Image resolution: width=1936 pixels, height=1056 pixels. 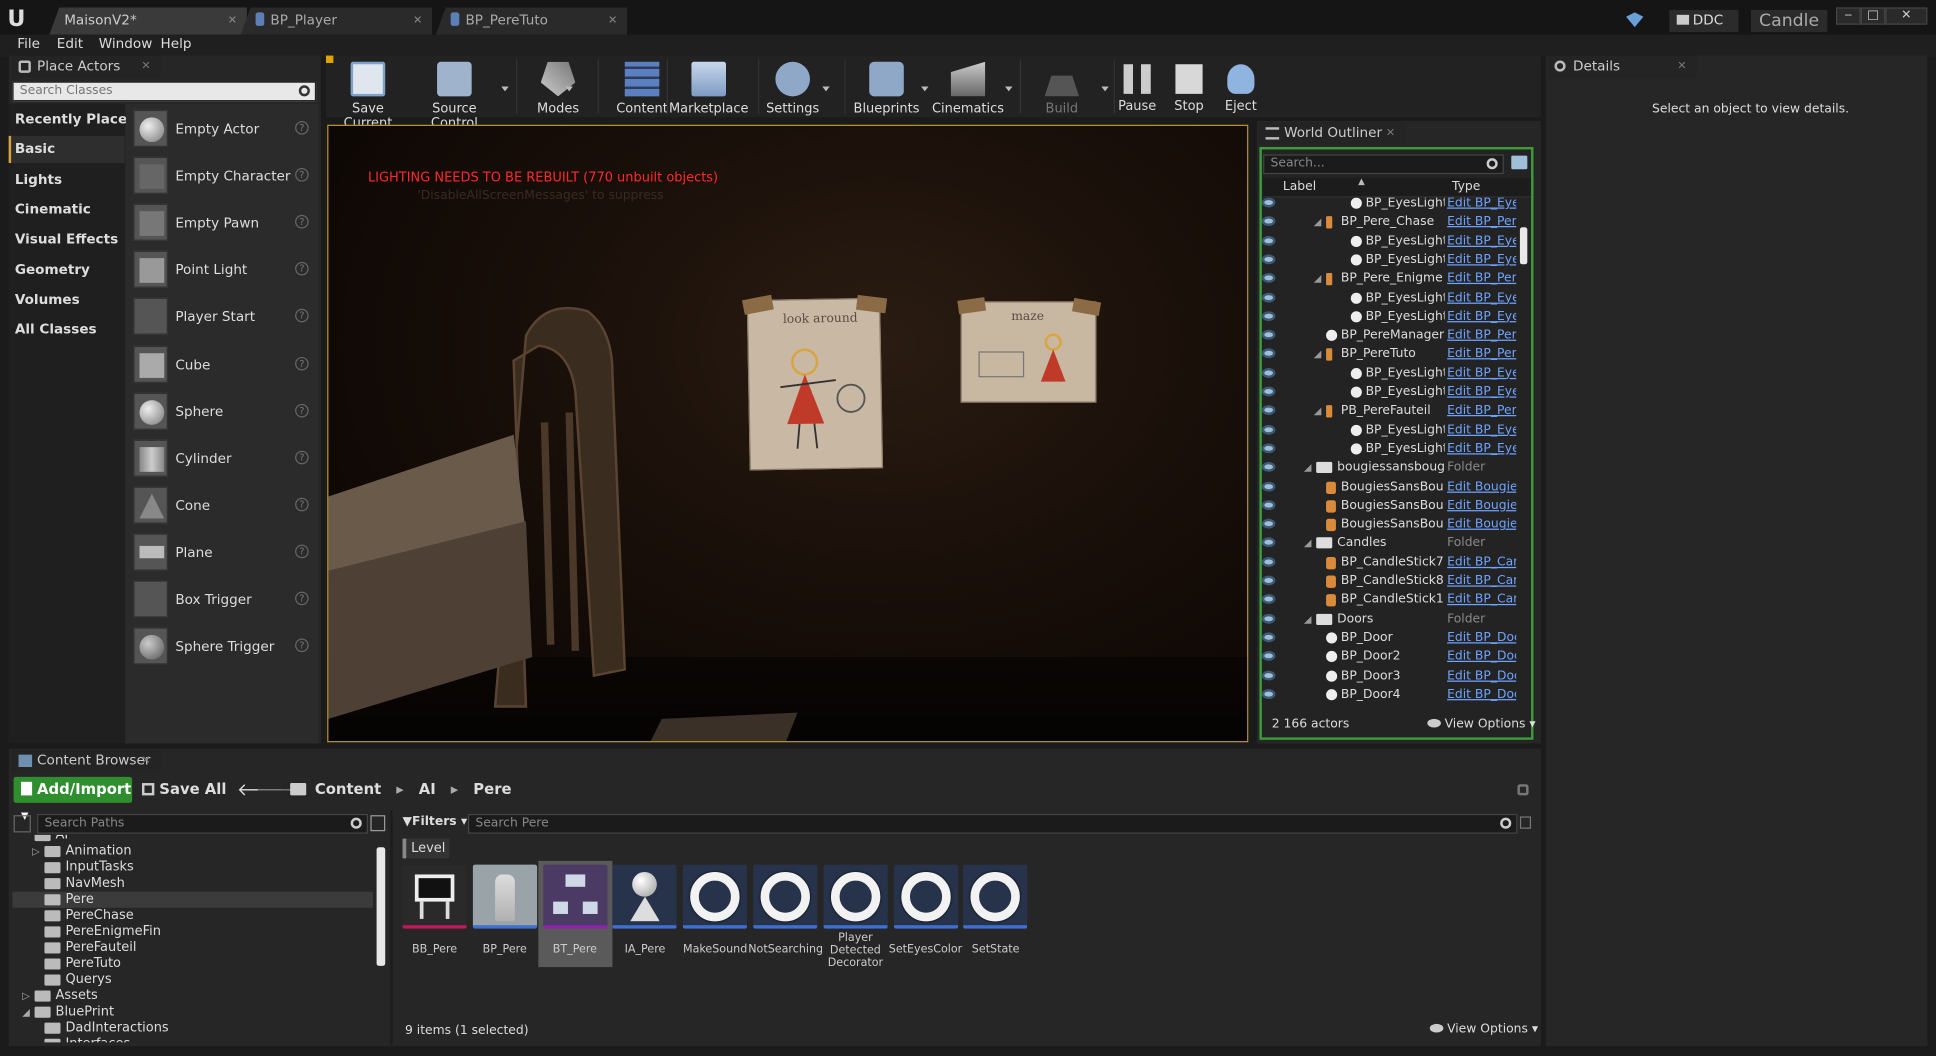 What do you see at coordinates (1137, 86) in the screenshot?
I see `pause-button: Pause` at bounding box center [1137, 86].